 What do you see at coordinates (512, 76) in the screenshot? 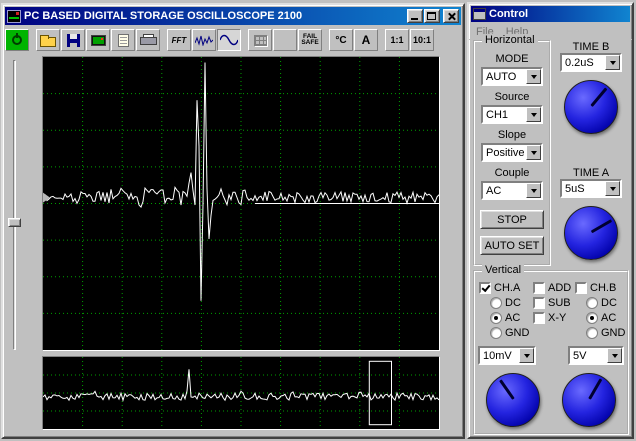
I see `mode-select: AUTO` at bounding box center [512, 76].